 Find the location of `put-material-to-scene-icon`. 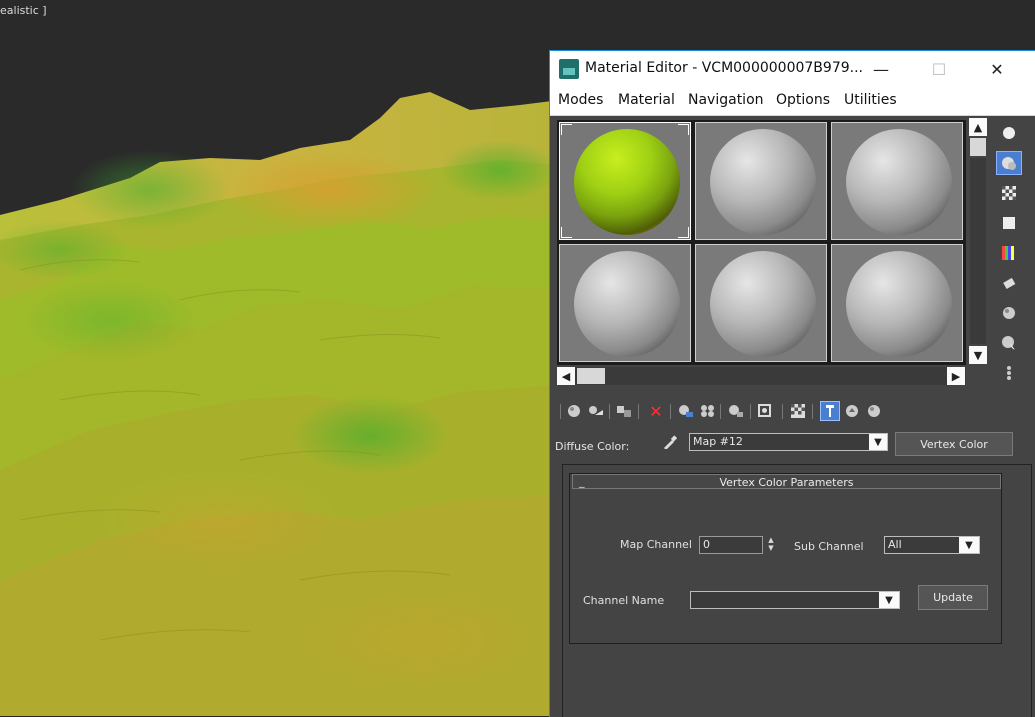

put-material-to-scene-icon is located at coordinates (596, 411).